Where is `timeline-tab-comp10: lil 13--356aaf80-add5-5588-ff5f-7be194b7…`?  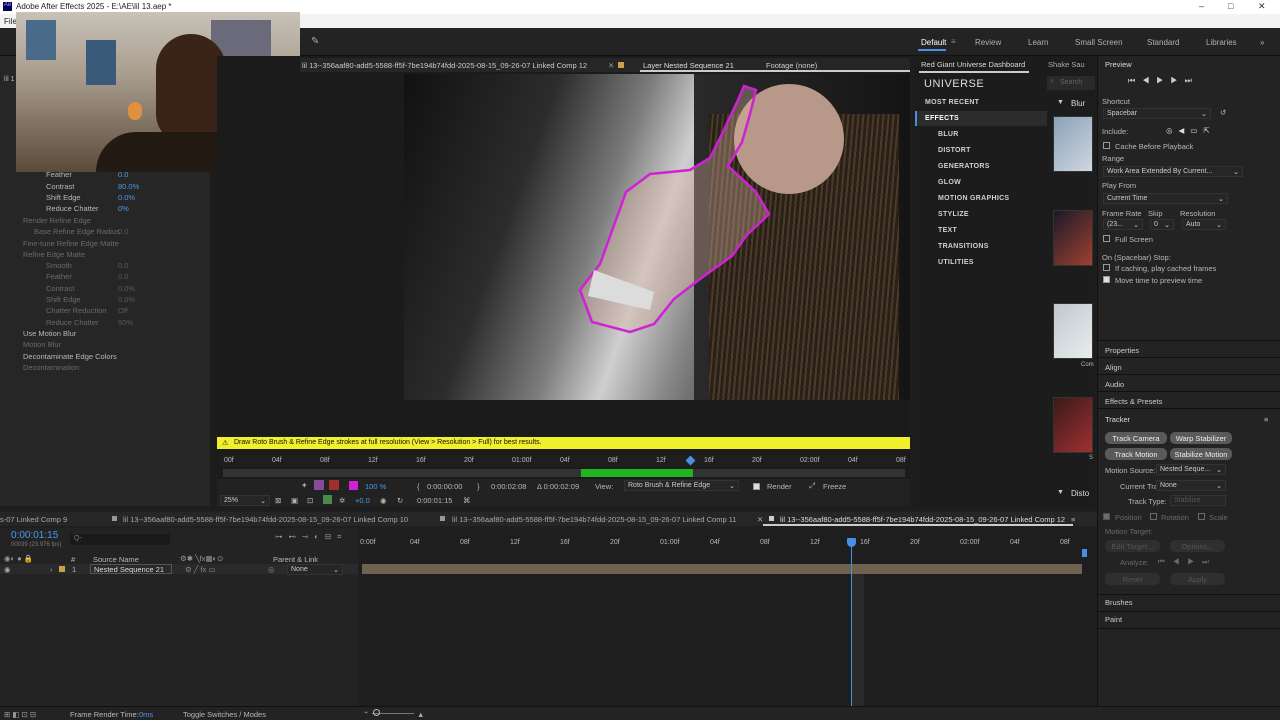 timeline-tab-comp10: lil 13--356aaf80-add5-5588-ff5f-7be194b7… is located at coordinates (265, 519).